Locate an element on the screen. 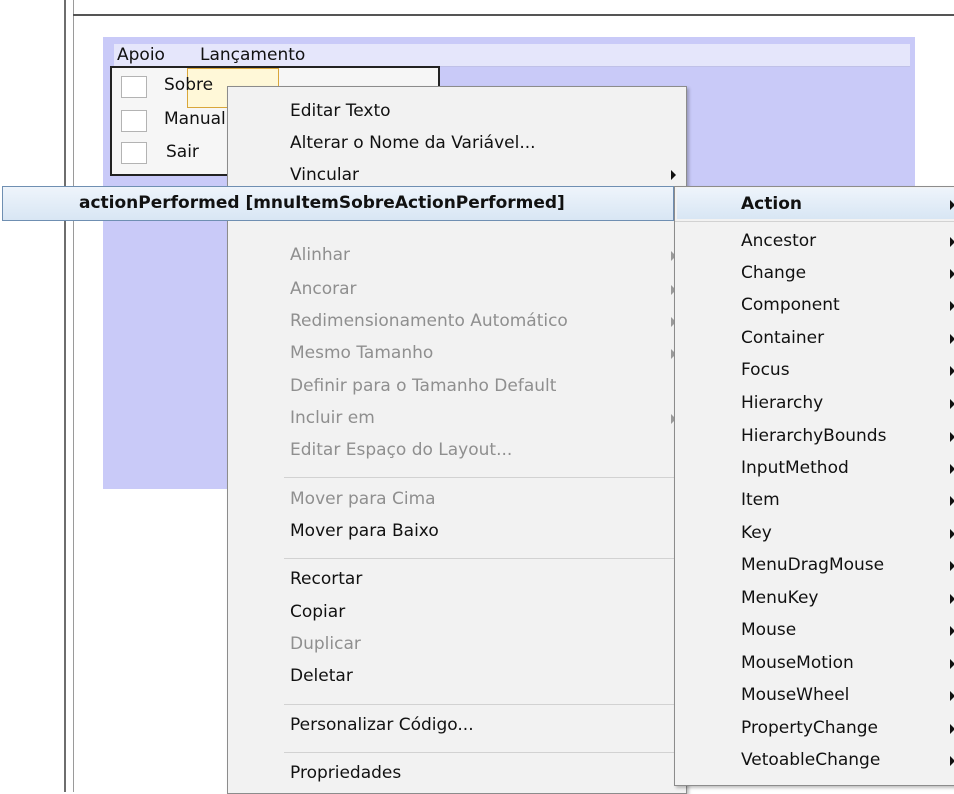 The image size is (954, 794). menu-deletar: Deletar is located at coordinates (321, 676).